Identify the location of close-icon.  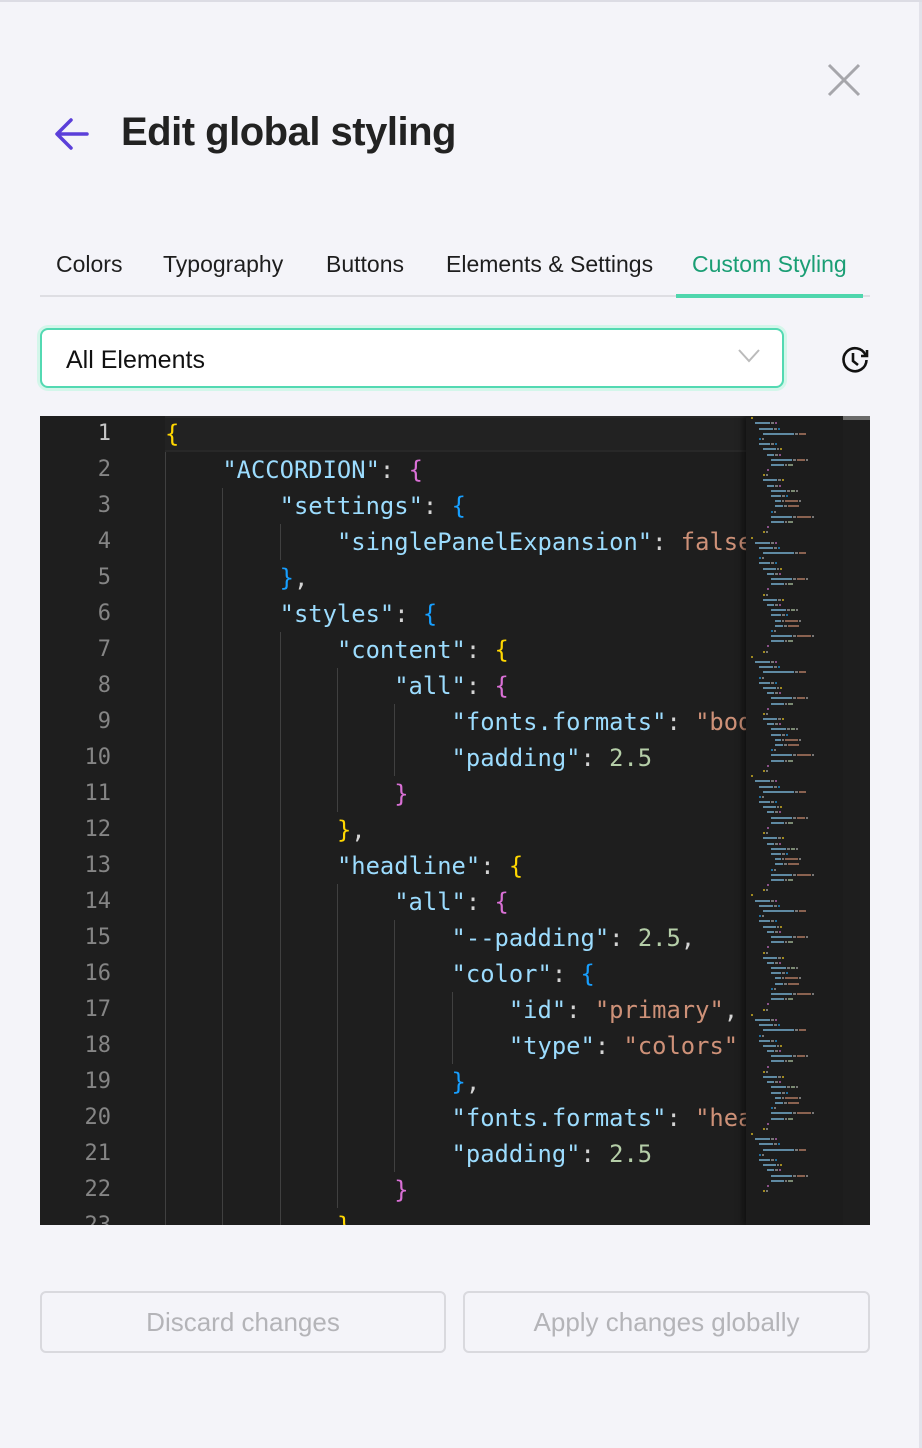
(844, 80).